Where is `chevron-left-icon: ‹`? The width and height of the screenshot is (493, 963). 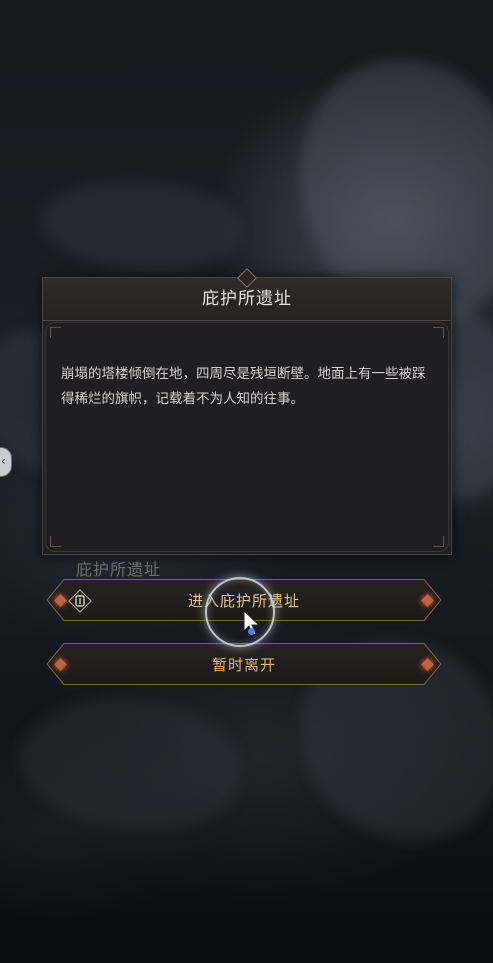
chevron-left-icon: ‹ is located at coordinates (3, 461).